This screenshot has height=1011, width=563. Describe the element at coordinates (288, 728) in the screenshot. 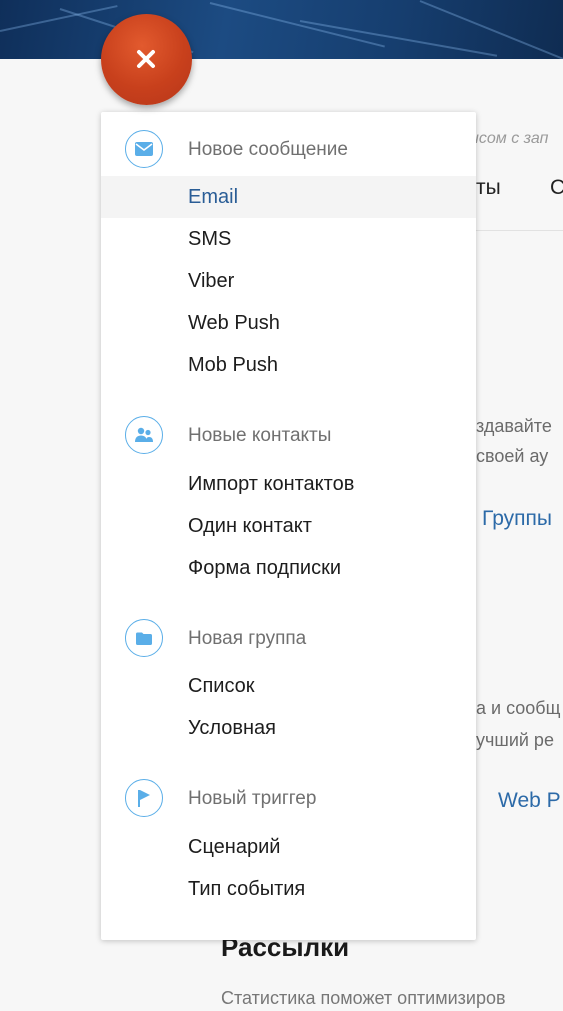

I see `menu-item-conditional: Условная` at that location.